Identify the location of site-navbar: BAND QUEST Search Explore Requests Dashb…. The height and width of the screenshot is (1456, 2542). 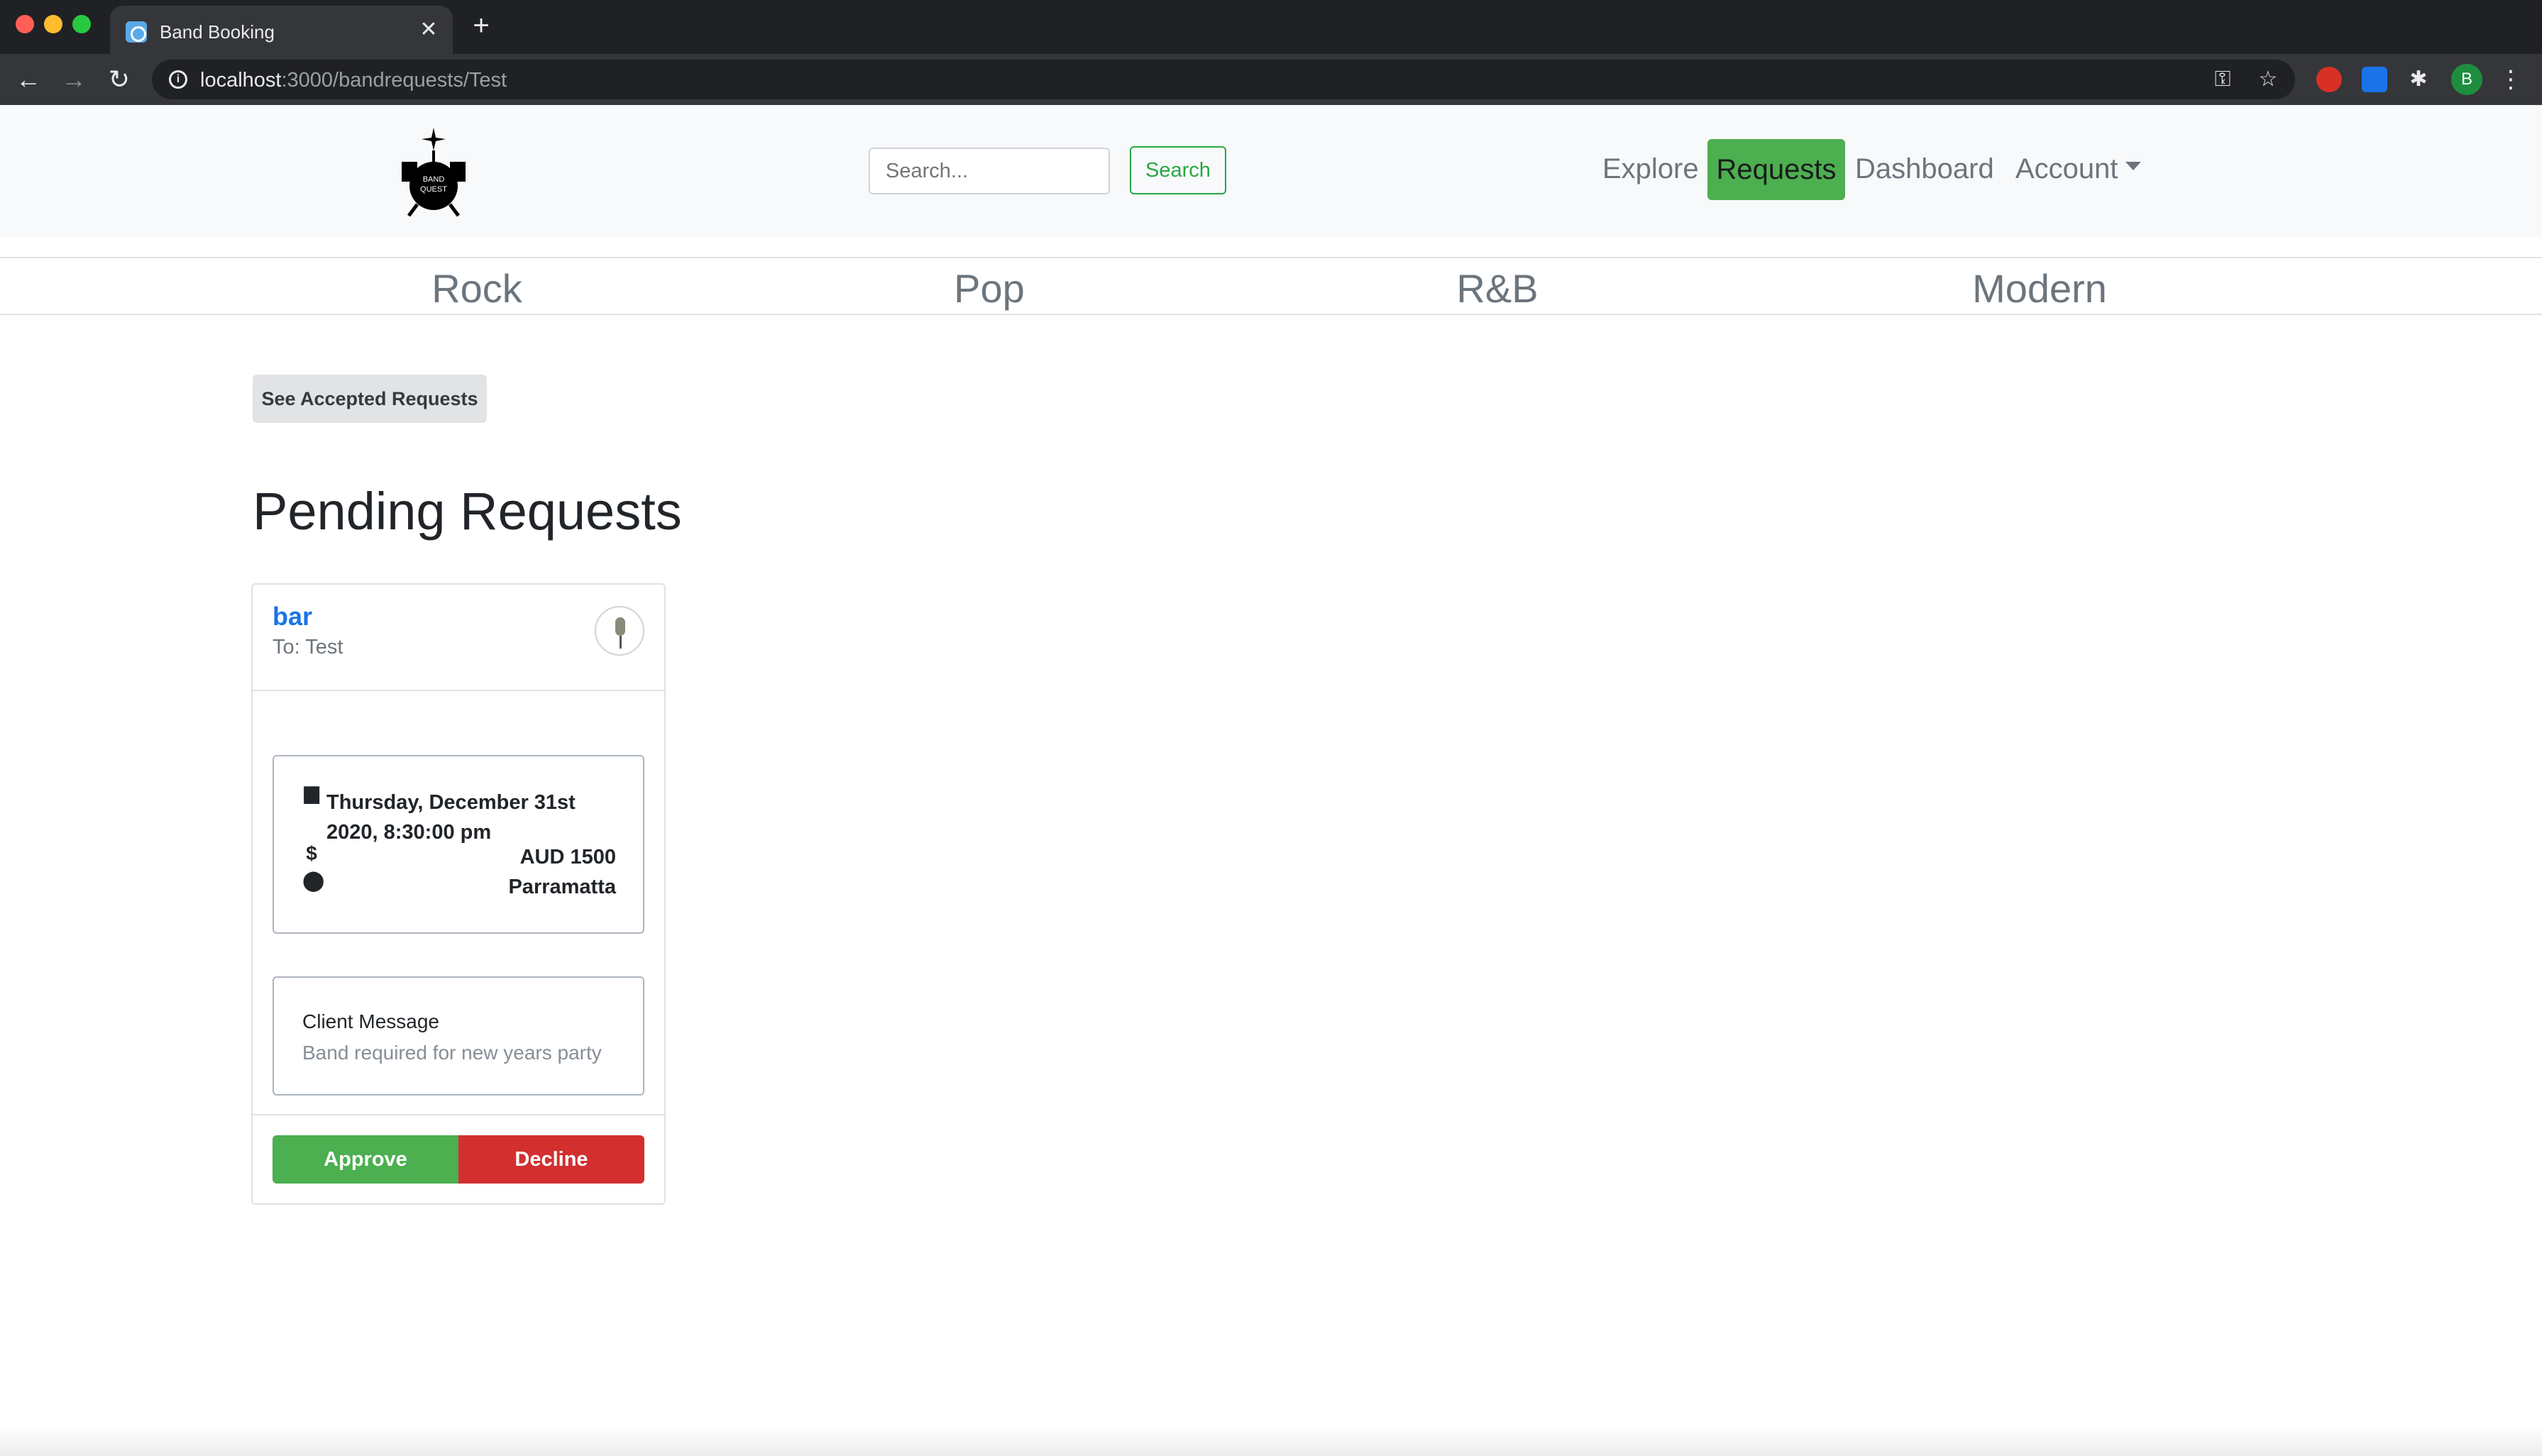
(1271, 171).